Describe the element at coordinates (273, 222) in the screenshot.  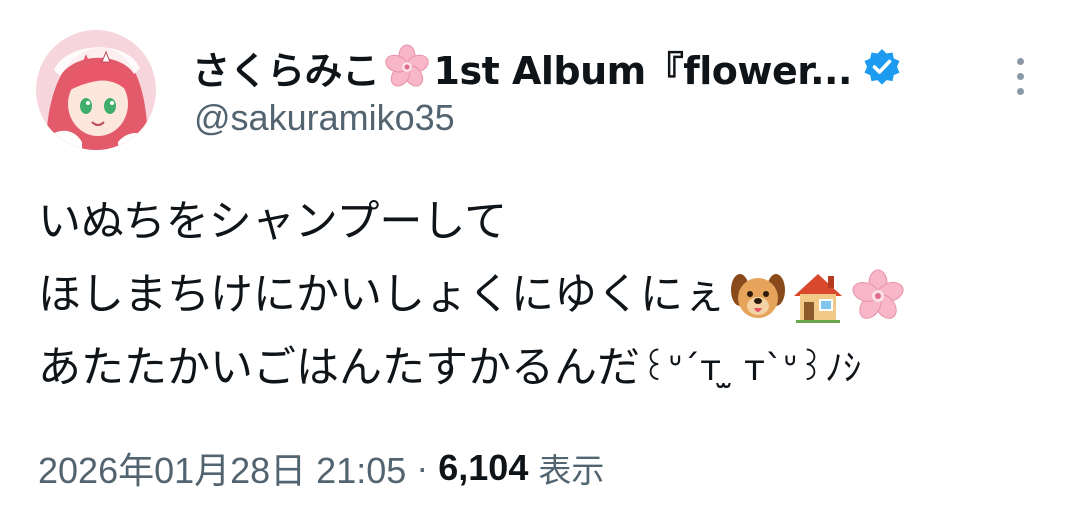
I see `tweet-line-text: いぬちをシャンプーして` at that location.